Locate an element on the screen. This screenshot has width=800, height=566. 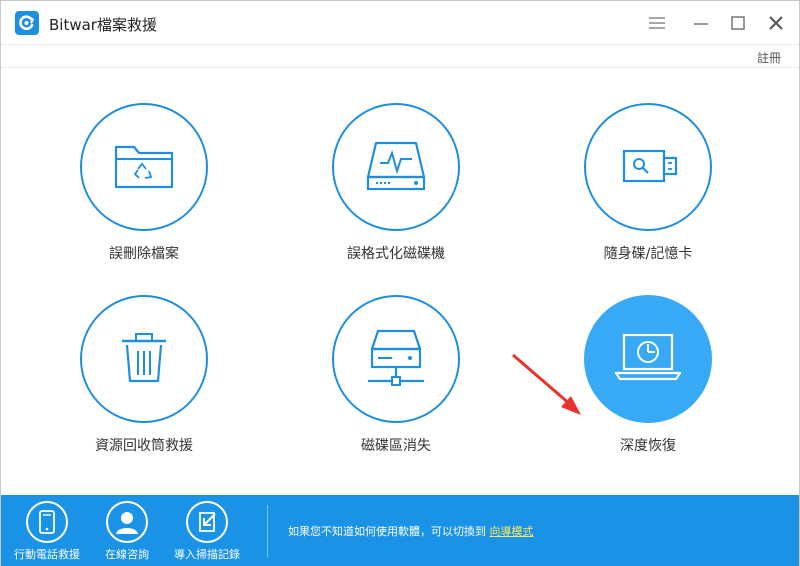
feature-lost-partition: 磁碟區消失 is located at coordinates (396, 385).